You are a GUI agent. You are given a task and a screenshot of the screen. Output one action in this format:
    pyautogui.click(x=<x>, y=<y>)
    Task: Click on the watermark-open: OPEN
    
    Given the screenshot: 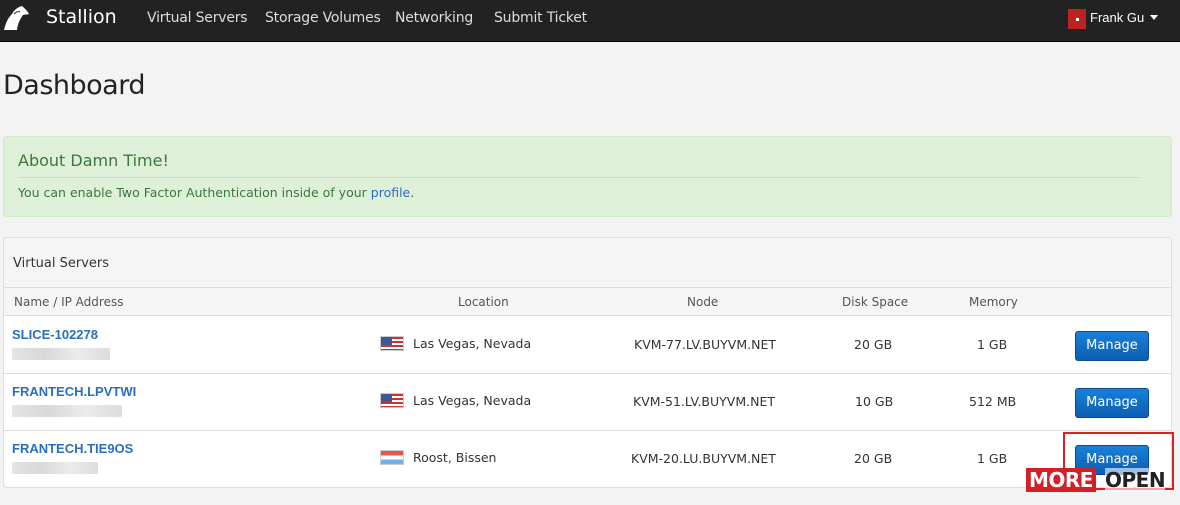 What is the action you would take?
    pyautogui.click(x=1135, y=480)
    